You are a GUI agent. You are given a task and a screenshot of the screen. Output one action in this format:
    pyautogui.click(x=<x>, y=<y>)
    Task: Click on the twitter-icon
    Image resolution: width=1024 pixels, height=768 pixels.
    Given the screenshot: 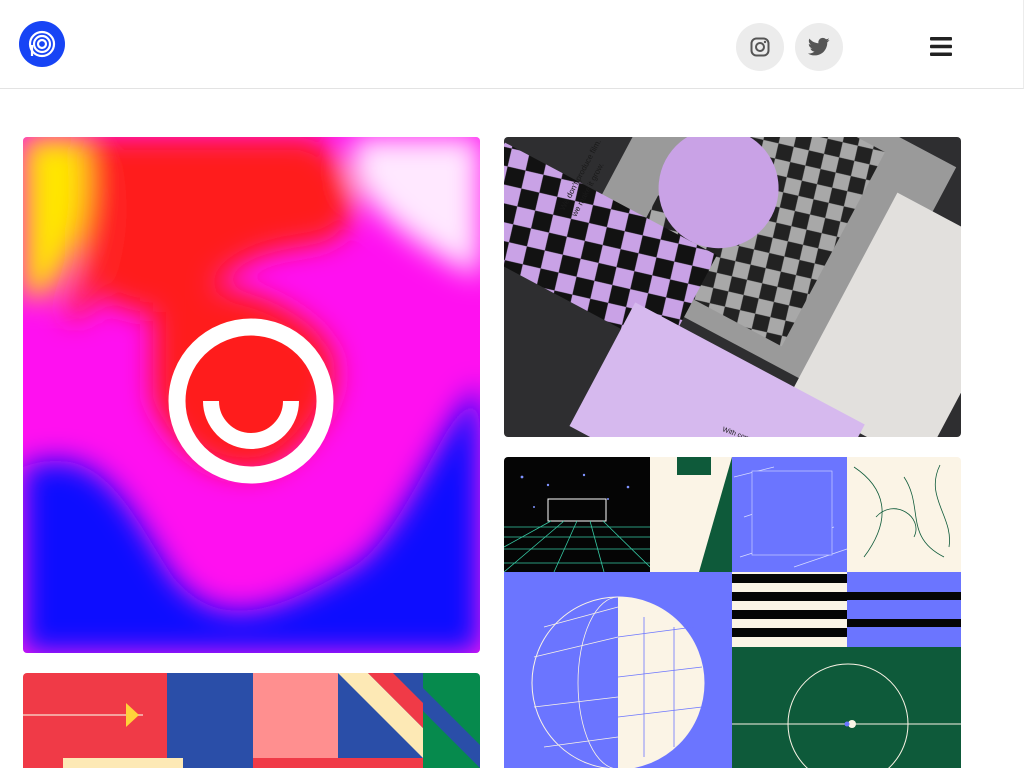 What is the action you would take?
    pyautogui.click(x=819, y=46)
    